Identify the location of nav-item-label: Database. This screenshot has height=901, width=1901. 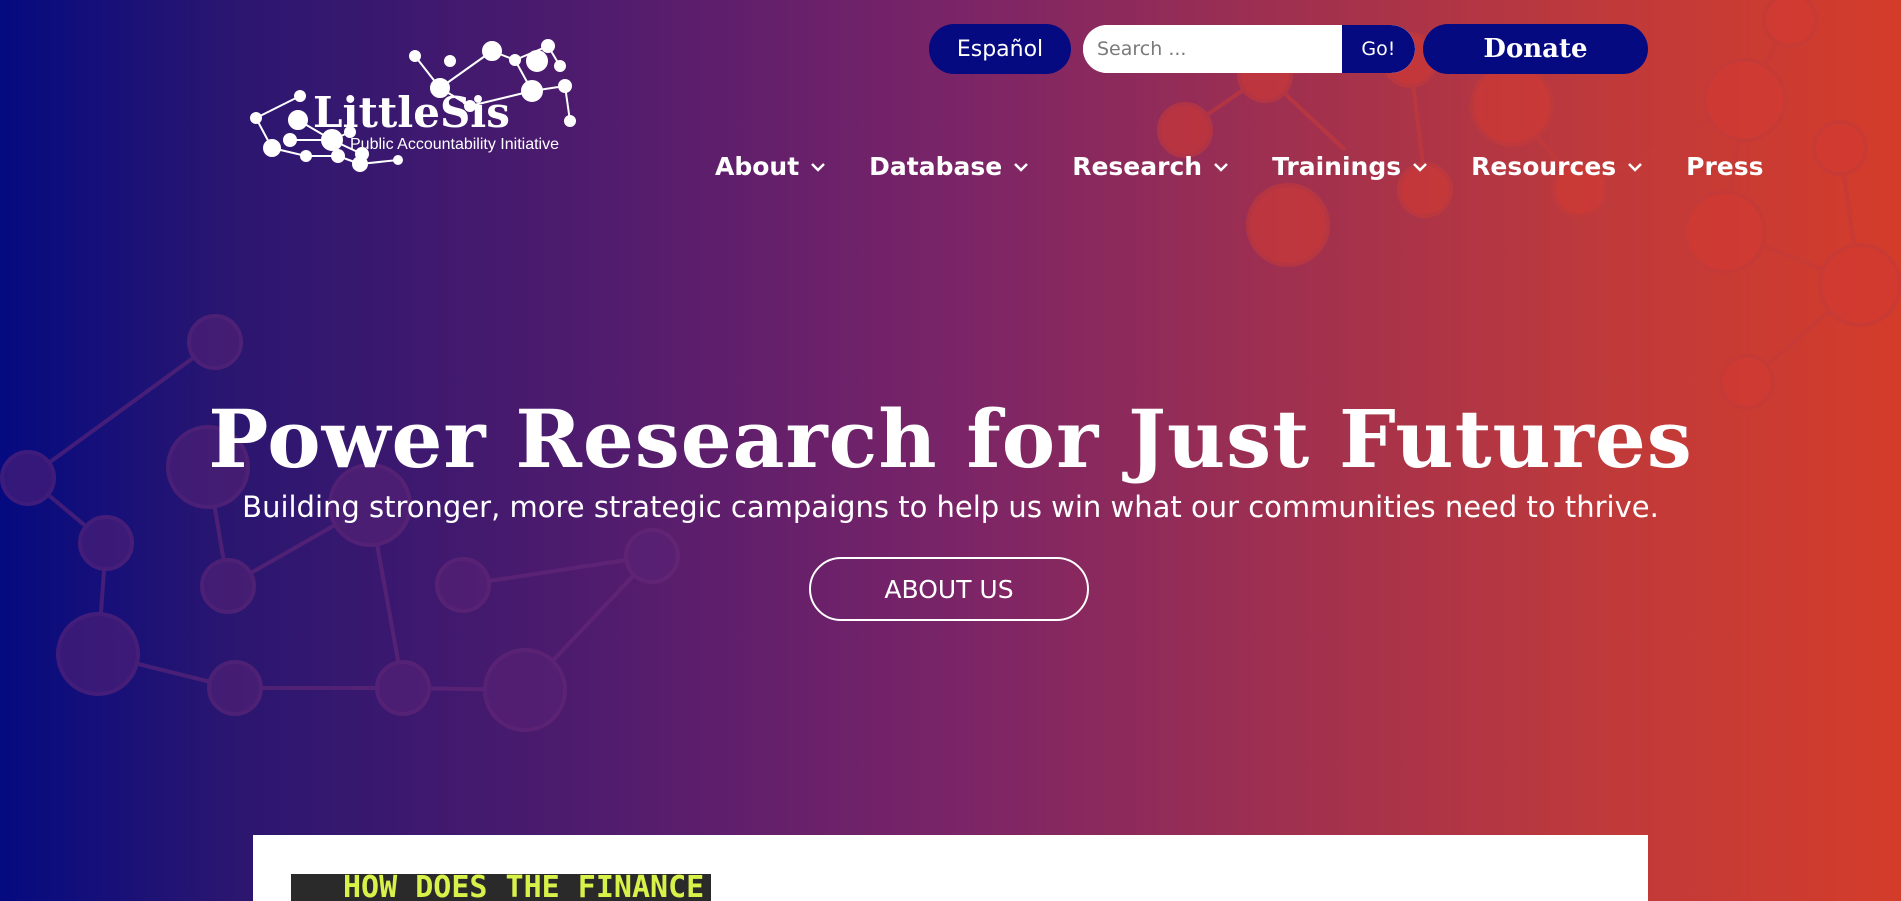
(936, 166).